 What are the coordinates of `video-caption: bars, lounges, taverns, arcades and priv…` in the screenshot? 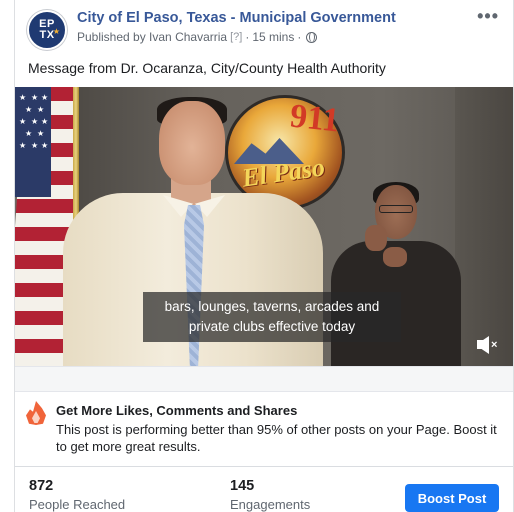 It's located at (272, 317).